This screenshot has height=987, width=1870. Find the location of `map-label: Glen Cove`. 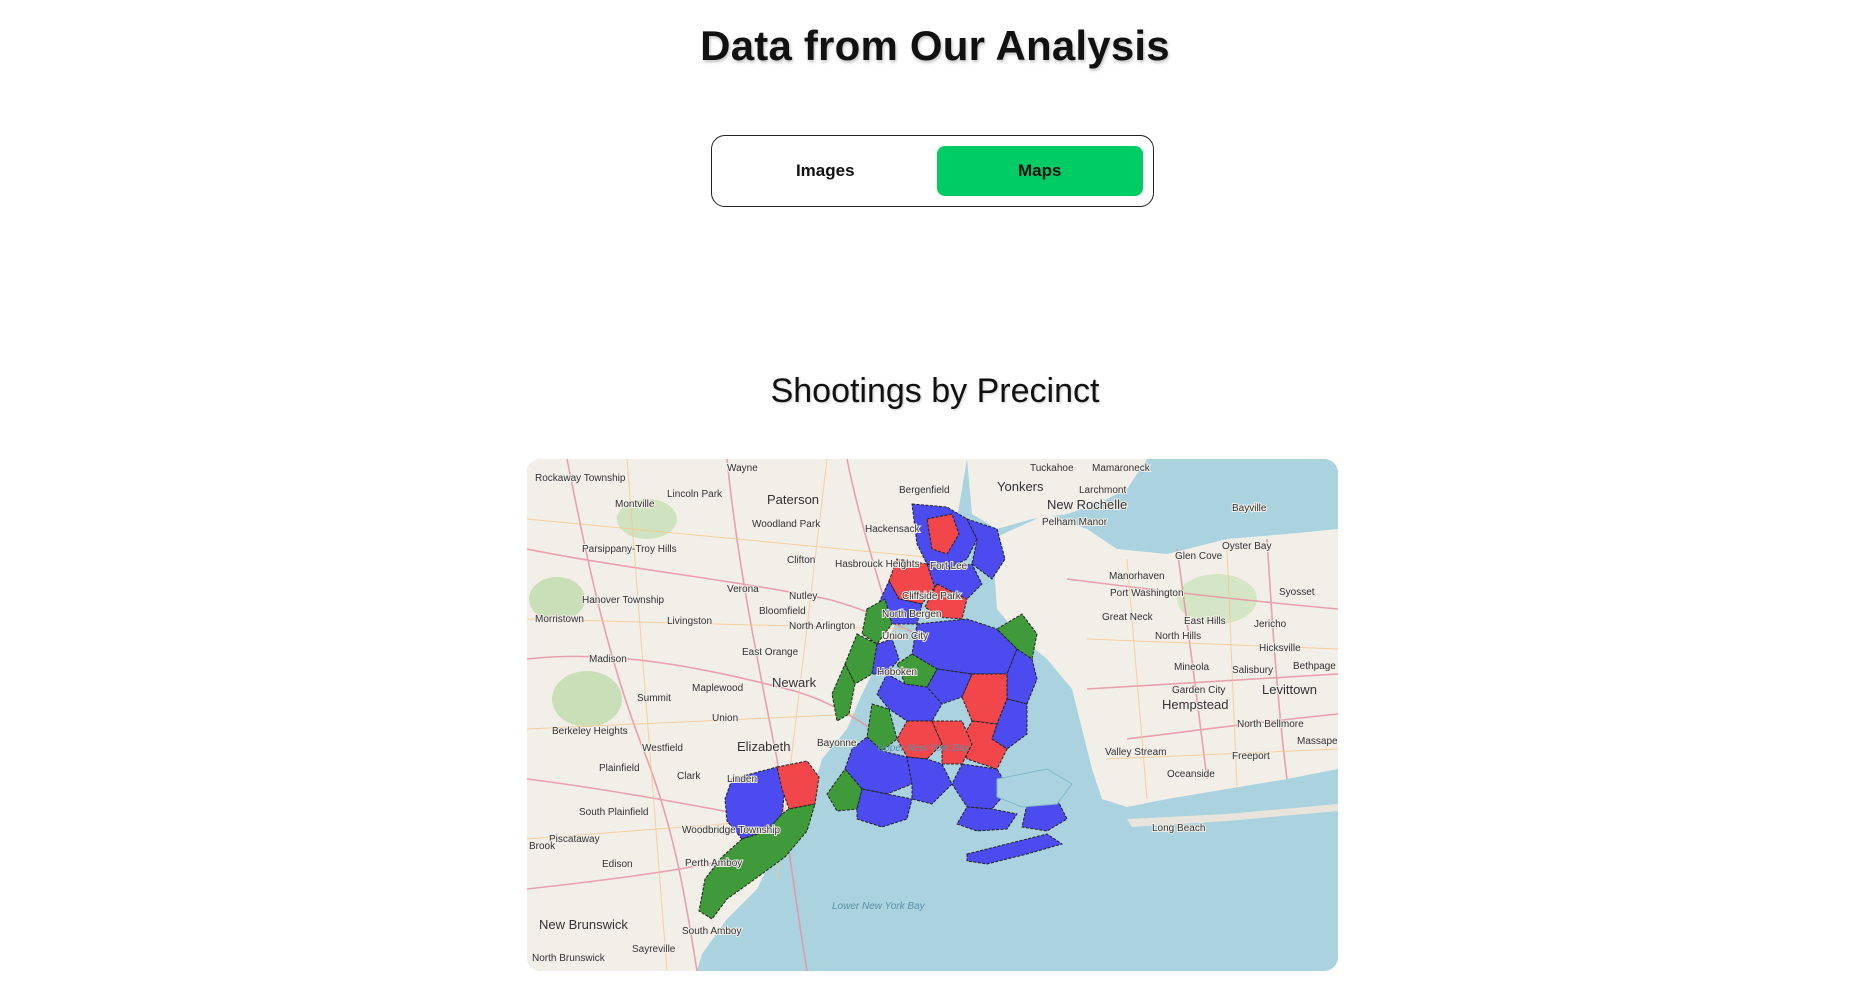

map-label: Glen Cove is located at coordinates (1199, 556).